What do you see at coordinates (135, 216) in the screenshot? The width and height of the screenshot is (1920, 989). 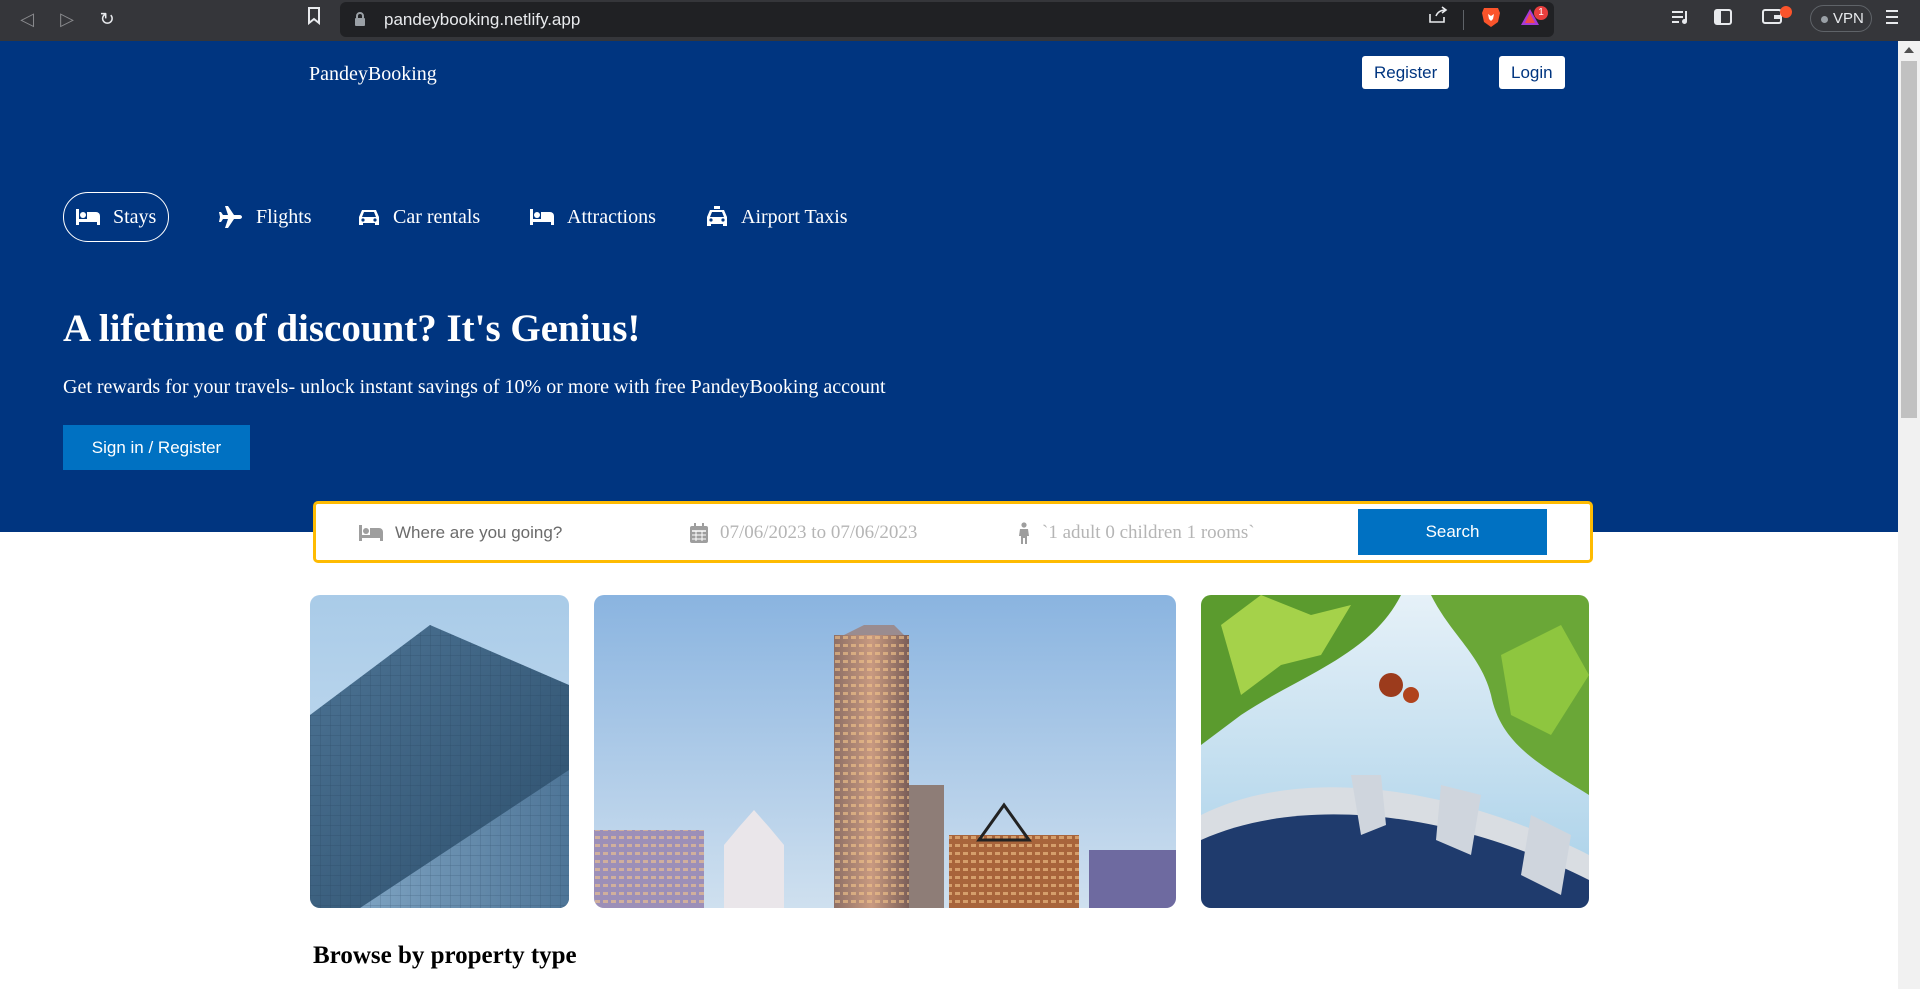 I see `tab-label: Stays` at bounding box center [135, 216].